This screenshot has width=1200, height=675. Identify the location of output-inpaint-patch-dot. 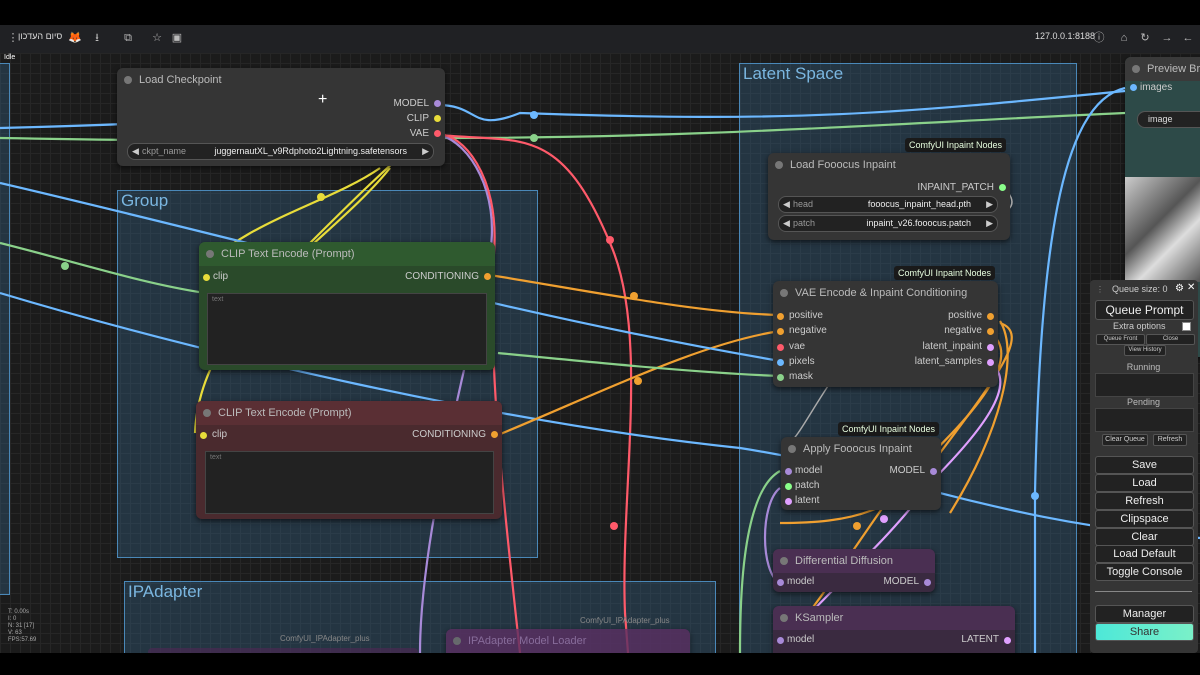
(1002, 187).